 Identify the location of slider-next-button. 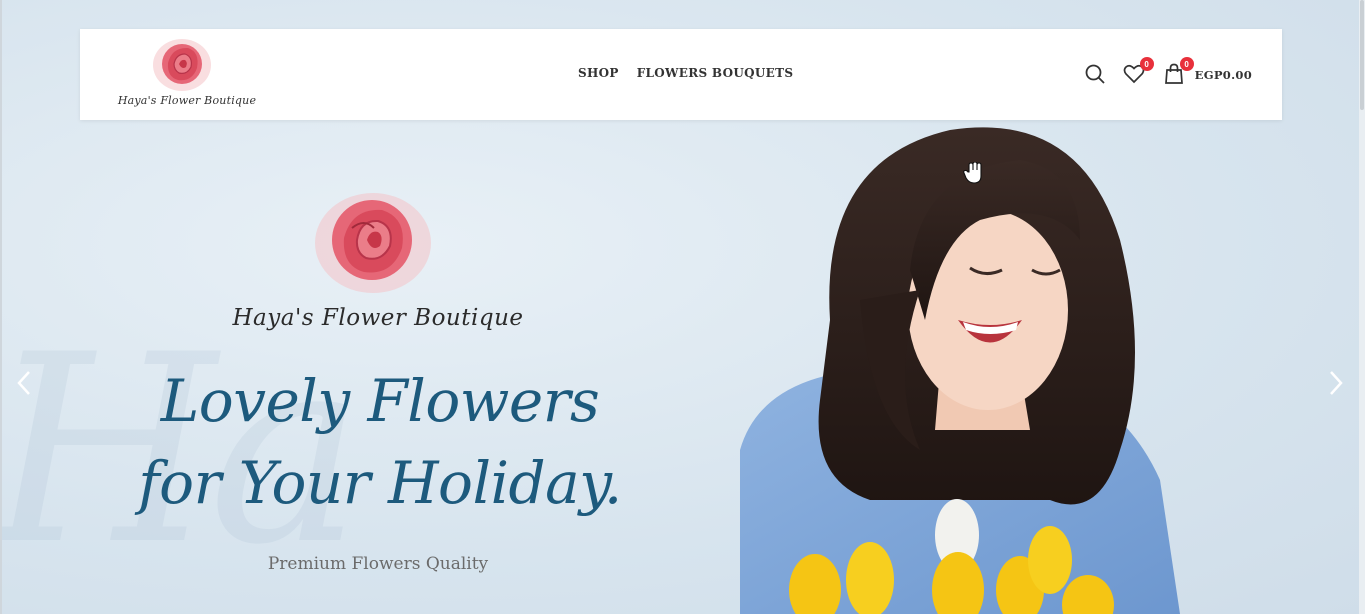
(1336, 383).